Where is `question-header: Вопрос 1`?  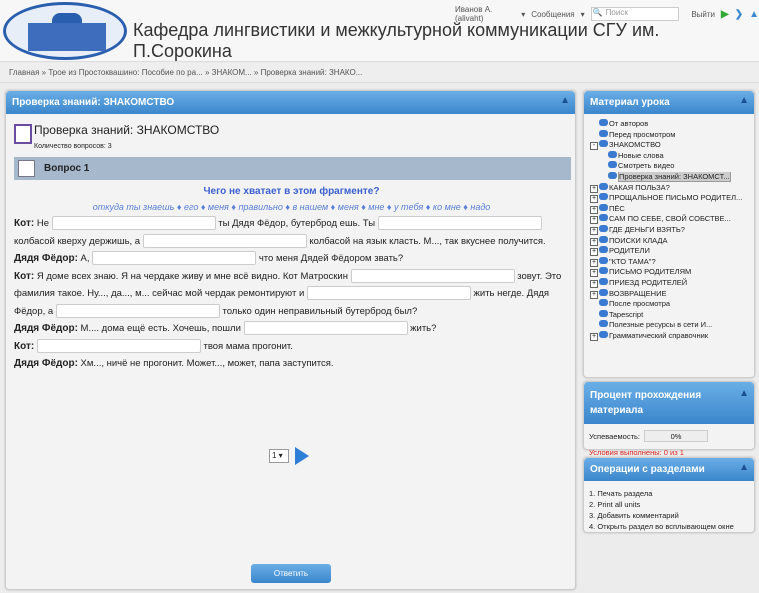
question-header: Вопрос 1 is located at coordinates (292, 168).